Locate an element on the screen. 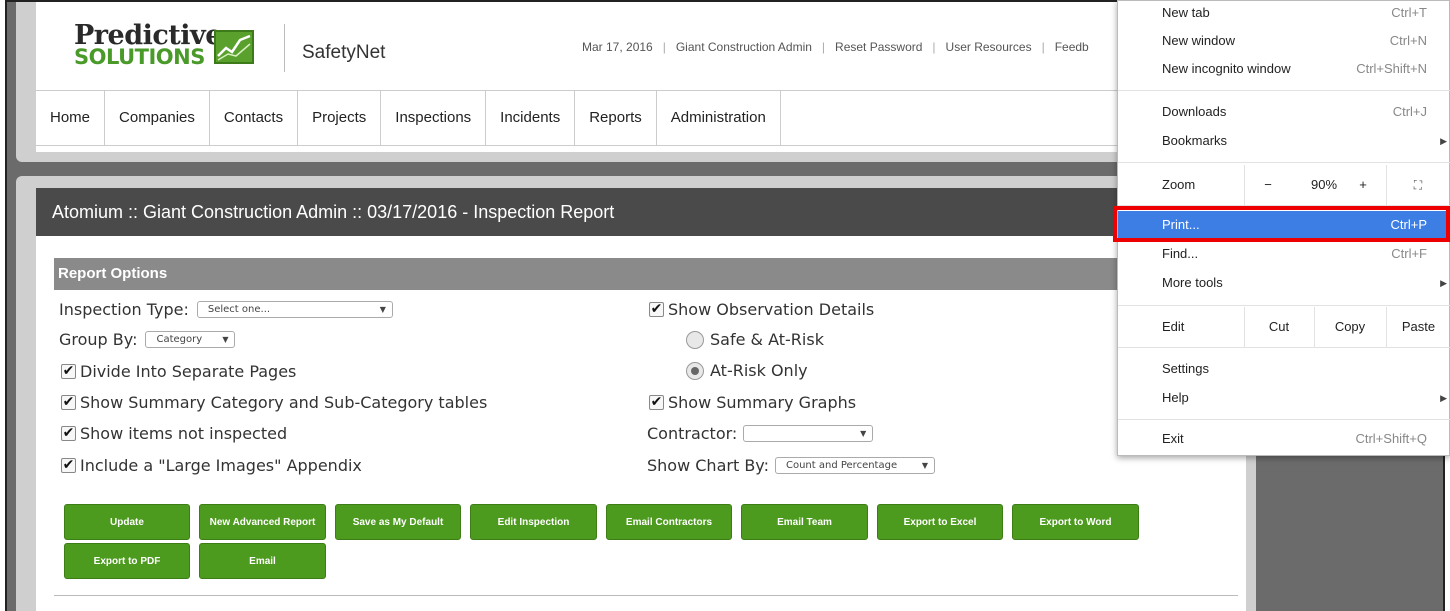  reset-password-link: Reset Password is located at coordinates (878, 47).